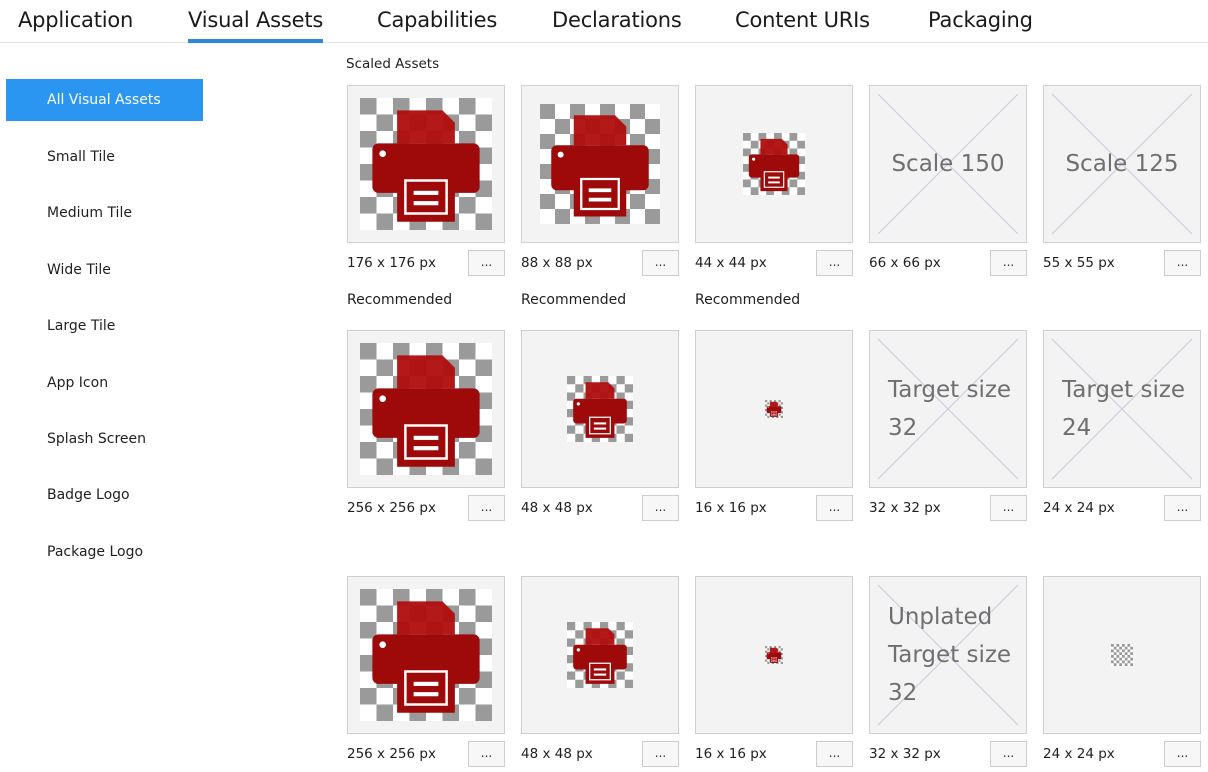 The height and width of the screenshot is (772, 1208). Describe the element at coordinates (802, 20) in the screenshot. I see `tab-content-uris: Content URIs` at that location.